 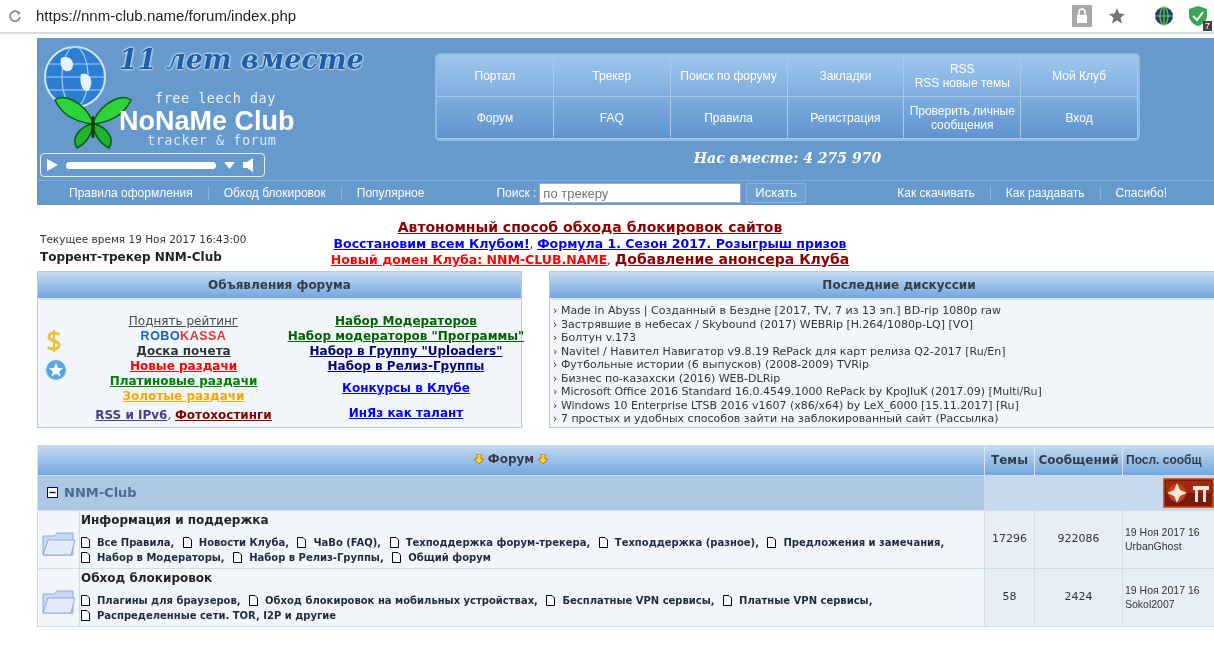 I want to click on announcement-link: Конкурсы в Клубе, so click(x=406, y=388).